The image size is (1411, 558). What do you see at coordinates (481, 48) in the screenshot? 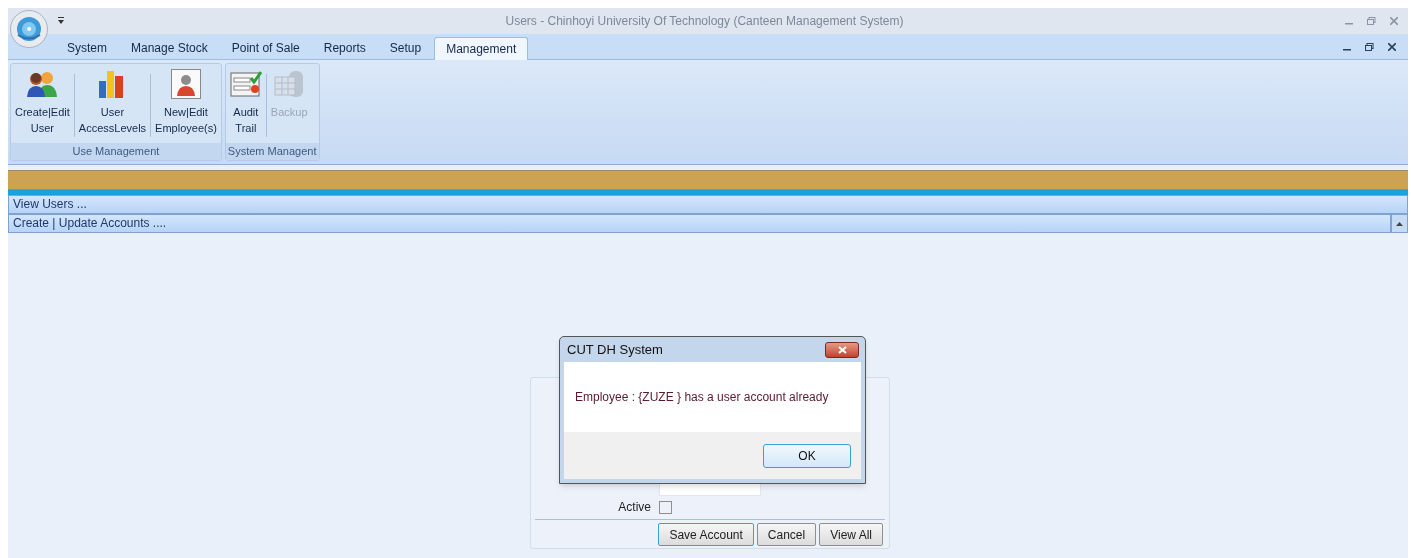
I see `ribbon-tab: Management` at bounding box center [481, 48].